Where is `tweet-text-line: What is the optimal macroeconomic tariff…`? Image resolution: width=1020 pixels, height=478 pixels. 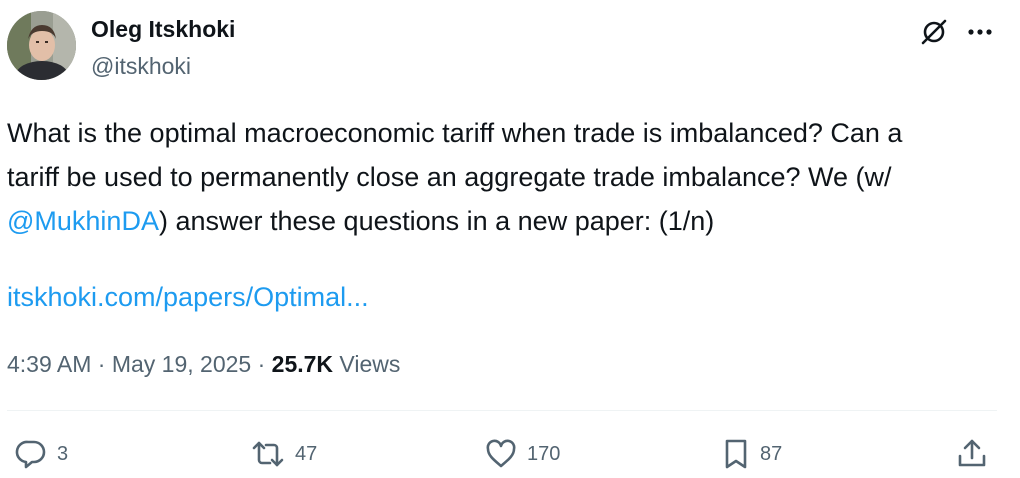 tweet-text-line: What is the optimal macroeconomic tariff… is located at coordinates (455, 133).